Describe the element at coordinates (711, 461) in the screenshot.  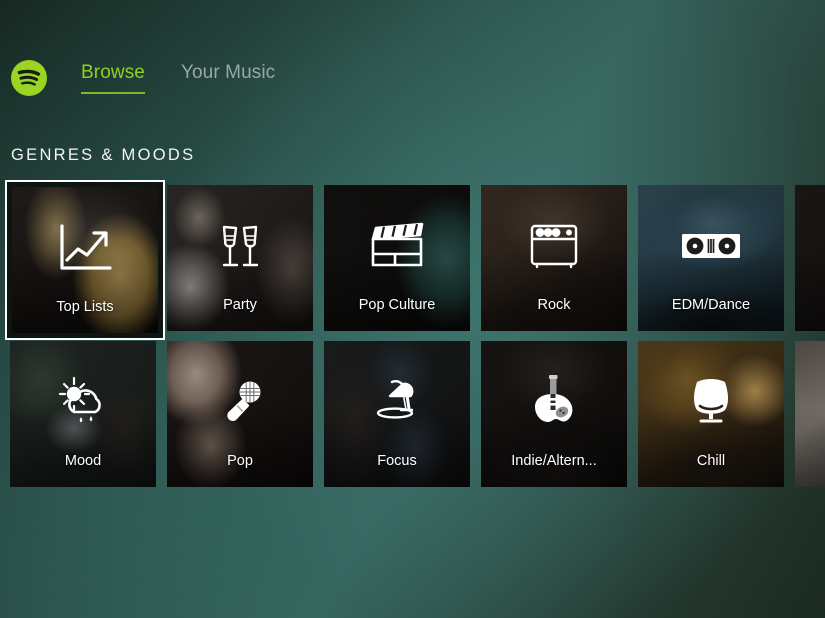
I see `genre-tile-label: Chill` at that location.